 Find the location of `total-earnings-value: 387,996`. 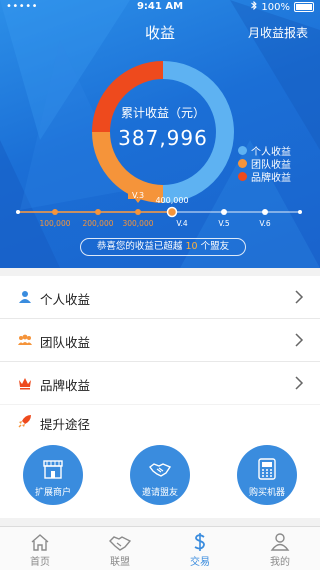

total-earnings-value: 387,996 is located at coordinates (163, 138).